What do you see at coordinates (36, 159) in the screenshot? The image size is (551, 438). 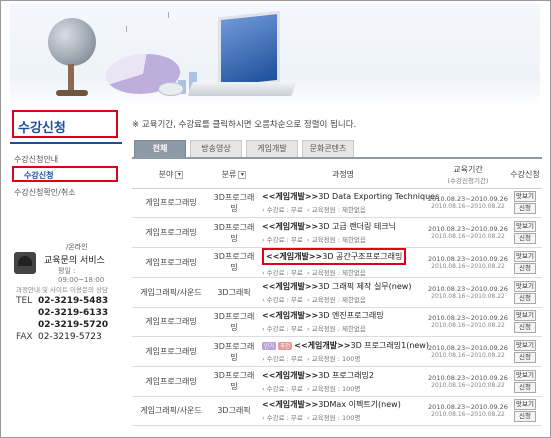 I see `sidebar-item-guide: 수강신청안내` at bounding box center [36, 159].